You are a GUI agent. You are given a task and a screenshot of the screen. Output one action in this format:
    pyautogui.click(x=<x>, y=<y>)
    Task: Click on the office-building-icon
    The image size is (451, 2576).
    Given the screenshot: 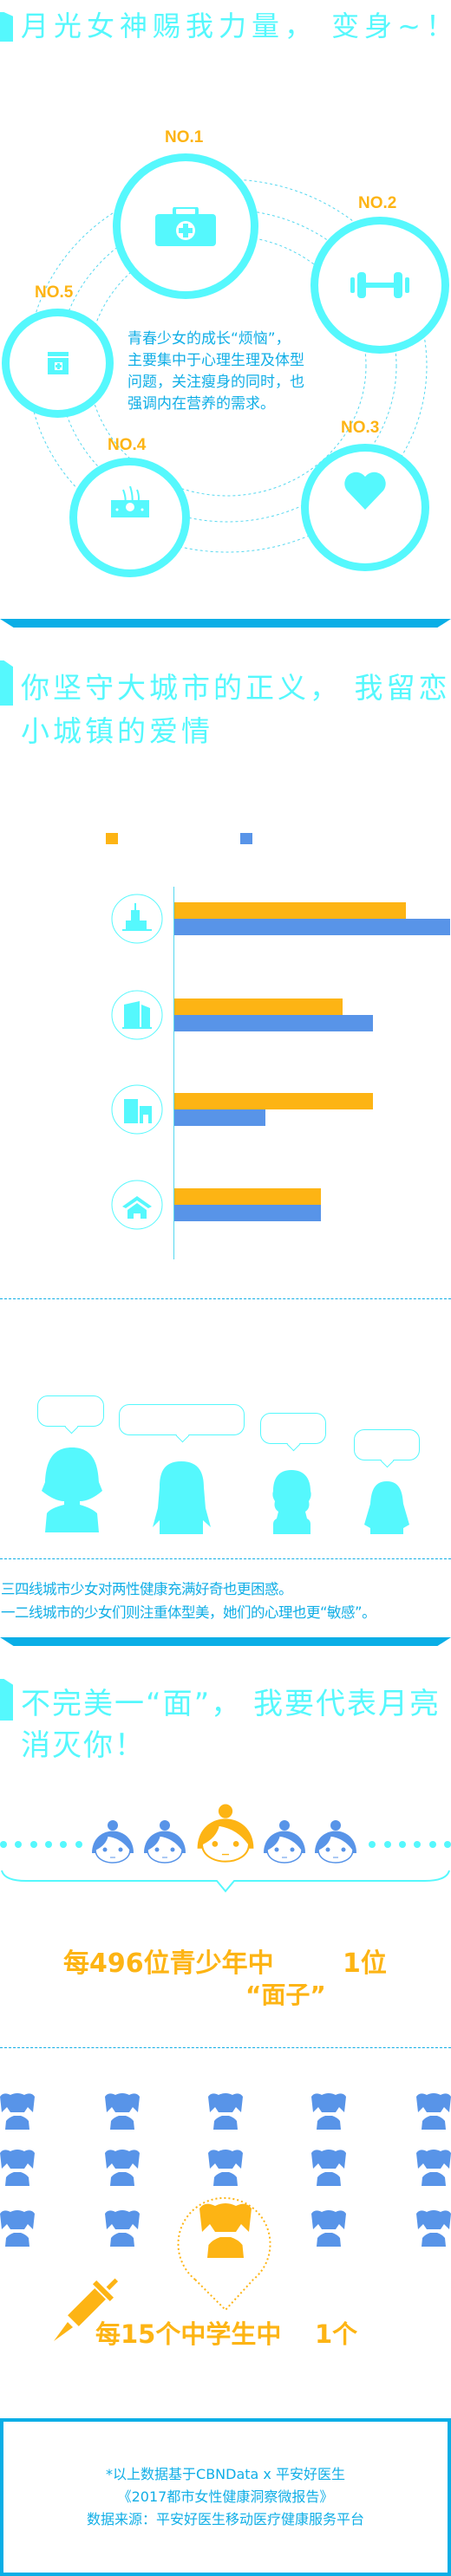 What is the action you would take?
    pyautogui.click(x=137, y=1015)
    